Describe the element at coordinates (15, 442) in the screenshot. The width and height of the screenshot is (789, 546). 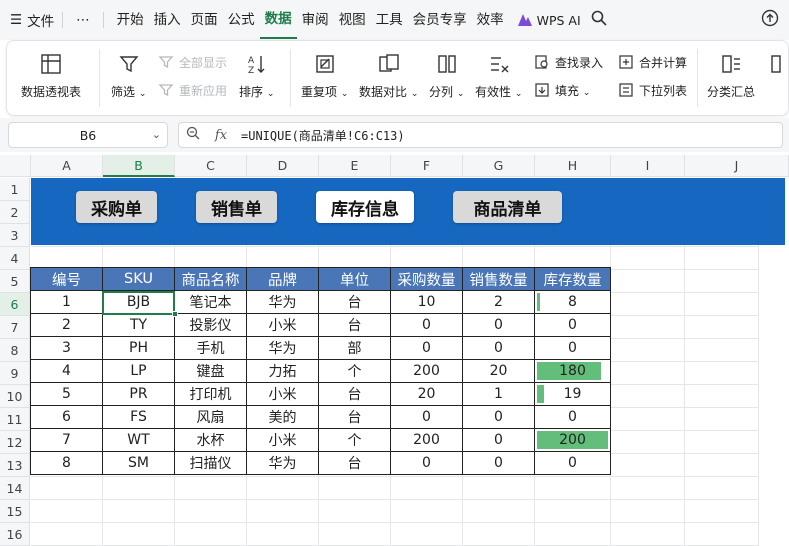
I see `row-header-12: 12` at that location.